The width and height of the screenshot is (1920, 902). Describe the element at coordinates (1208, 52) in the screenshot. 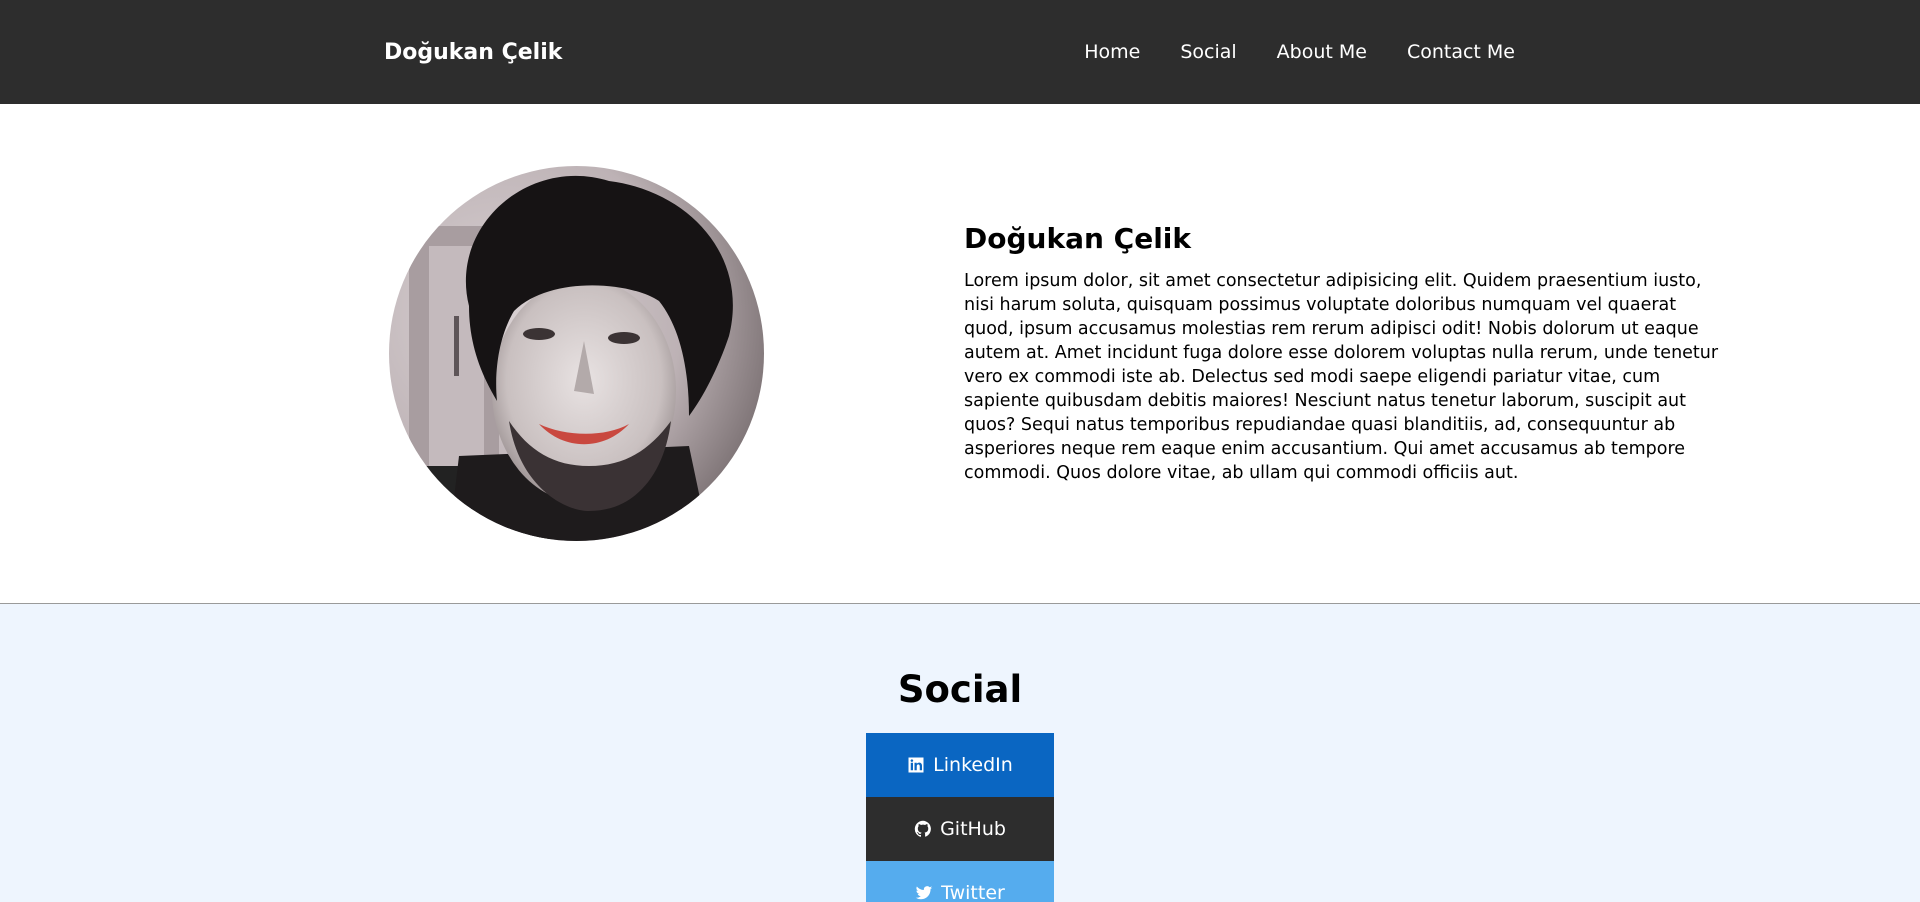

I see `nav-social: Social` at that location.